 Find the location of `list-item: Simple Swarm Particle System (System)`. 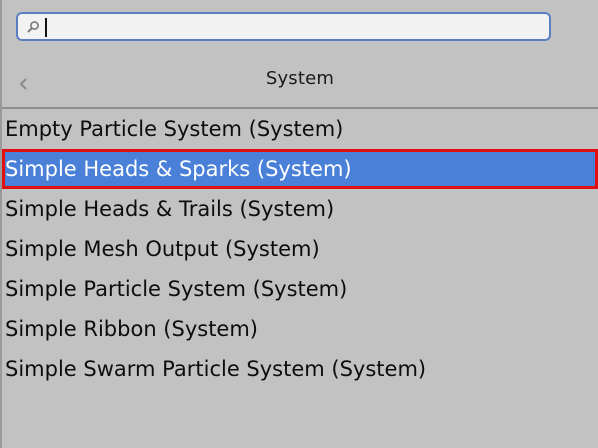

list-item: Simple Swarm Particle System (System) is located at coordinates (300, 369).